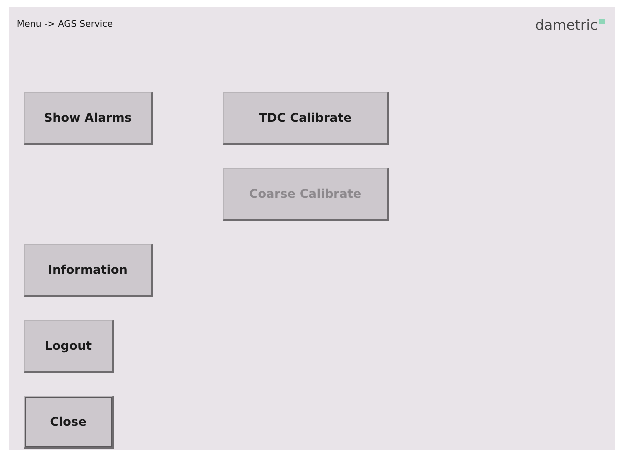 Image resolution: width=619 pixels, height=450 pixels. I want to click on menu-button: Logout, so click(69, 346).